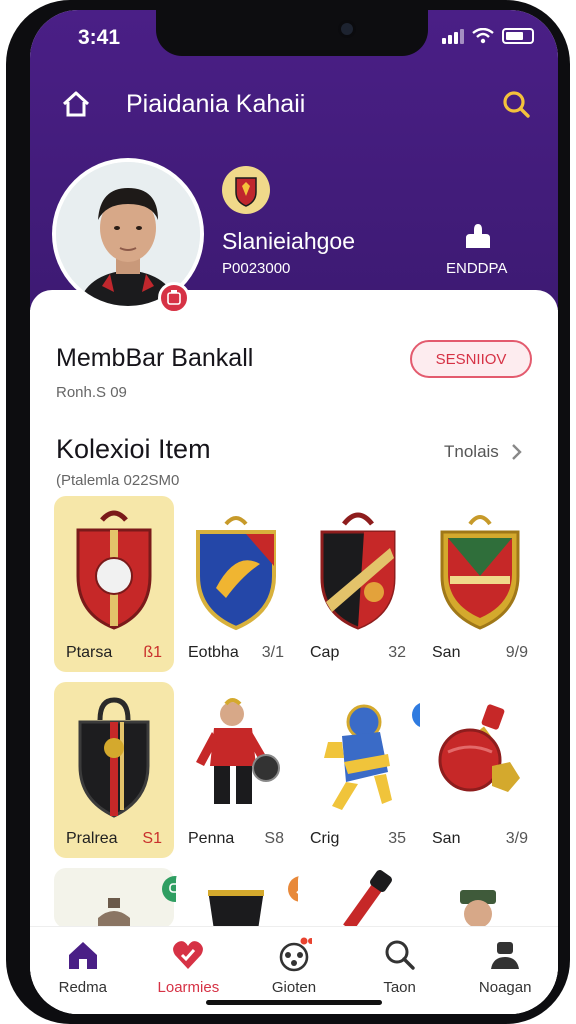 The height and width of the screenshot is (1024, 576). Describe the element at coordinates (367, 899) in the screenshot. I see `torch-icon` at that location.